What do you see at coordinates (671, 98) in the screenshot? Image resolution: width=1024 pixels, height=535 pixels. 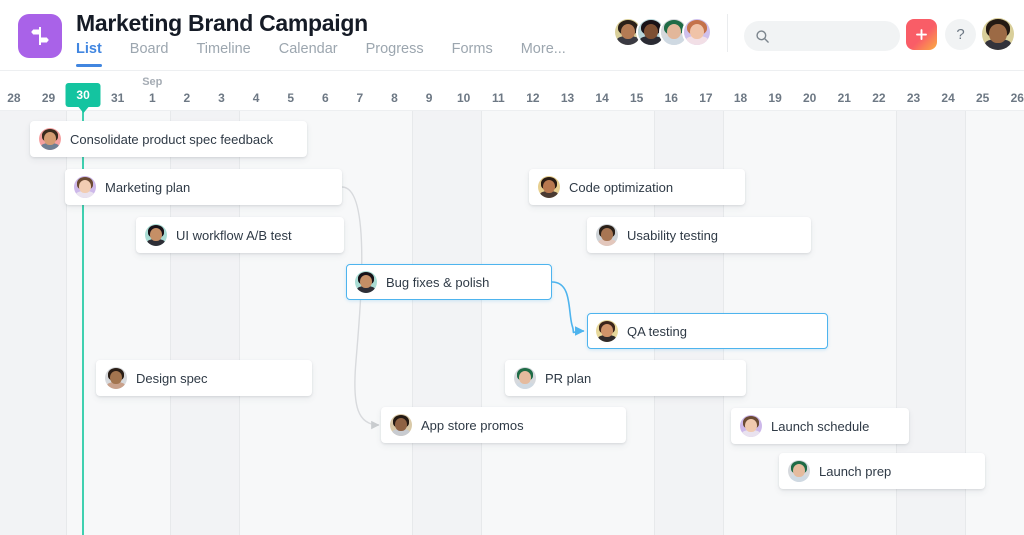 I see `ruler-day-16: 16` at bounding box center [671, 98].